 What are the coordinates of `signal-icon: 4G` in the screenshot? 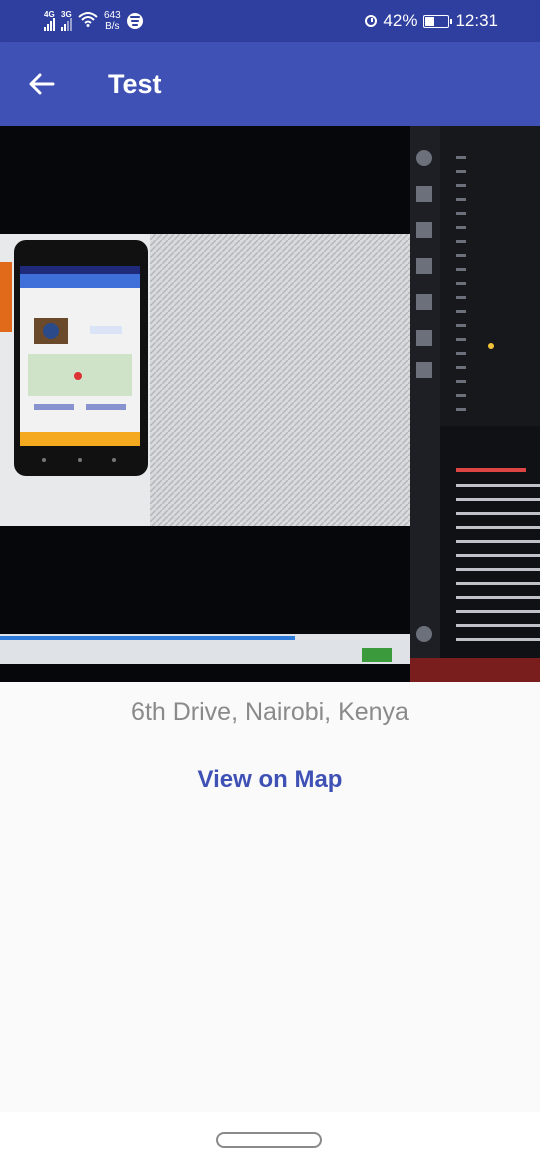 It's located at (49, 20).